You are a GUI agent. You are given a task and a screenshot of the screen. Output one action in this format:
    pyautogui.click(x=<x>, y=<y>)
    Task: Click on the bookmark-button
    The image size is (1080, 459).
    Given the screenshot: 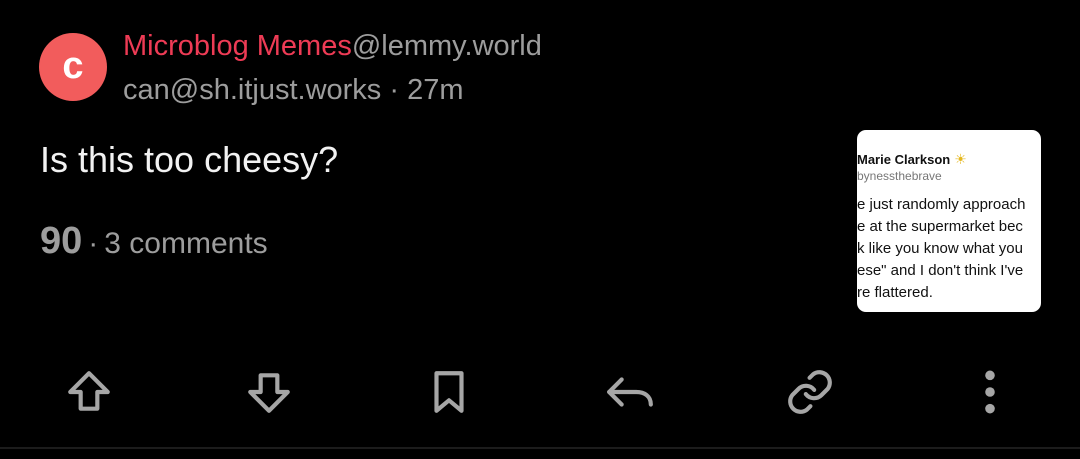 What is the action you would take?
    pyautogui.click(x=449, y=392)
    